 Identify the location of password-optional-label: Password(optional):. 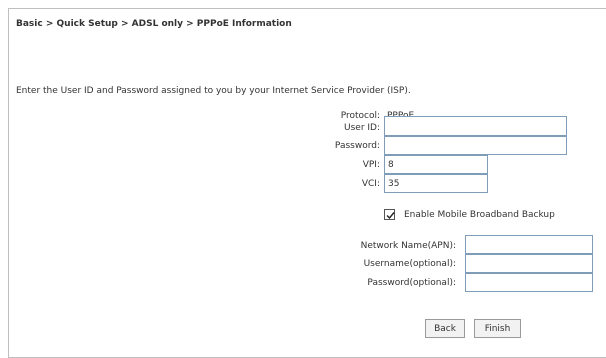
(411, 283).